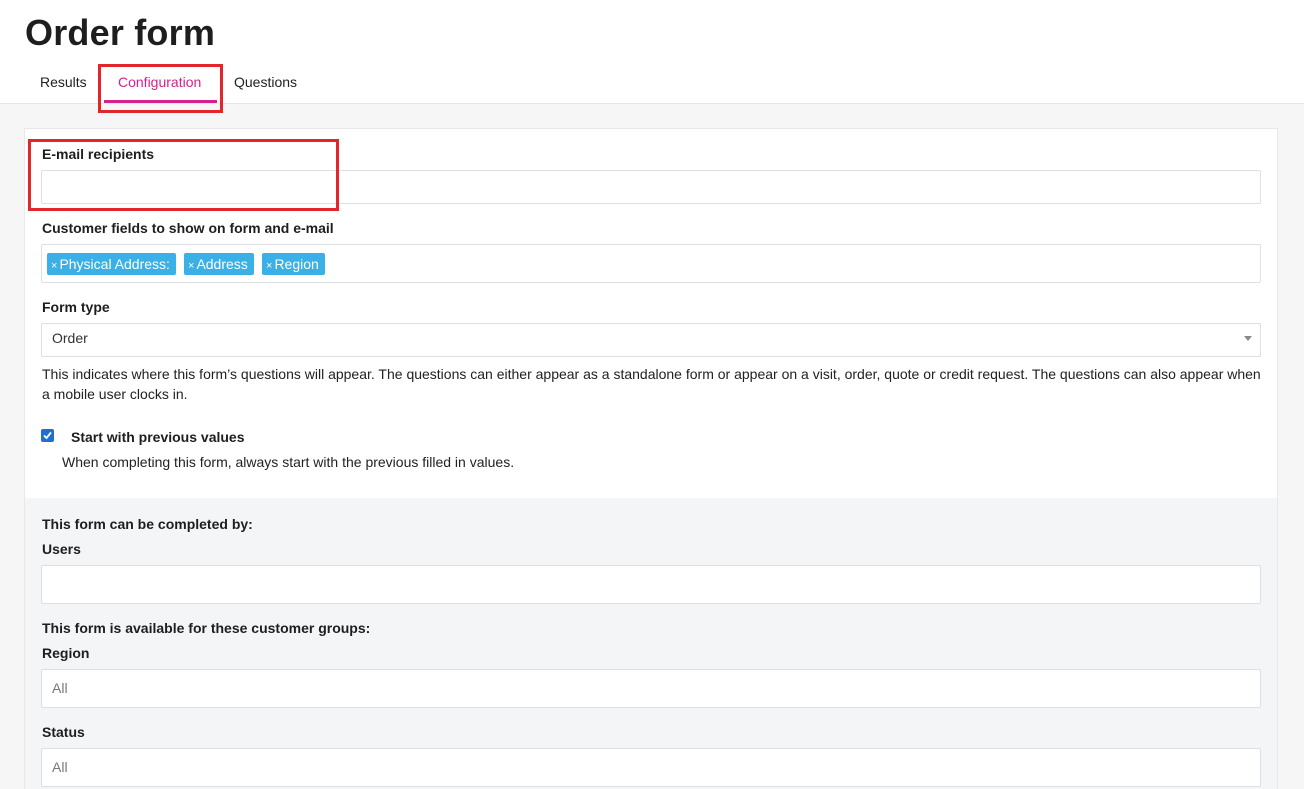  I want to click on tab-results: Results, so click(63, 82).